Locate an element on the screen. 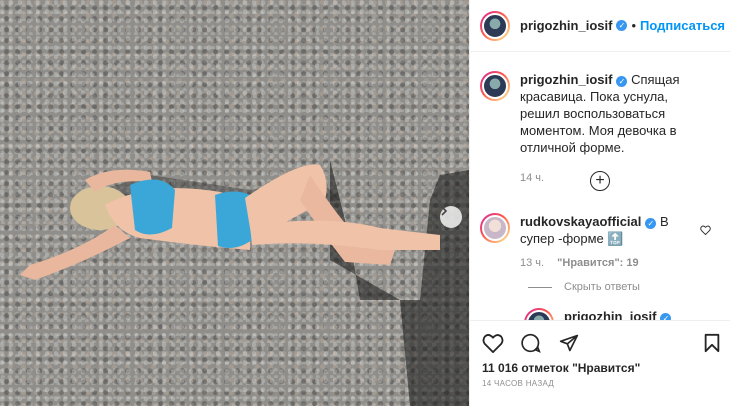 Image resolution: width=730 pixels, height=406 pixels. author-avatar is located at coordinates (495, 25).